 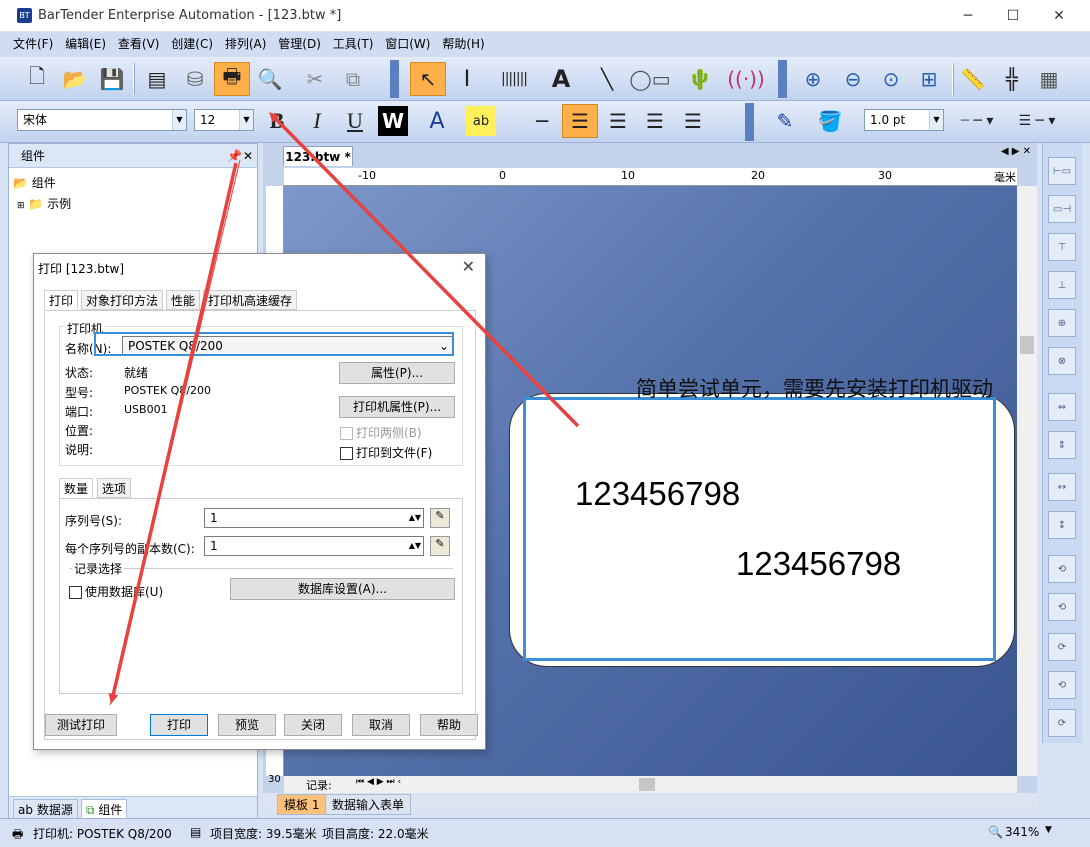 What do you see at coordinates (81, 725) in the screenshot?
I see `test-print-button: 测试打印` at bounding box center [81, 725].